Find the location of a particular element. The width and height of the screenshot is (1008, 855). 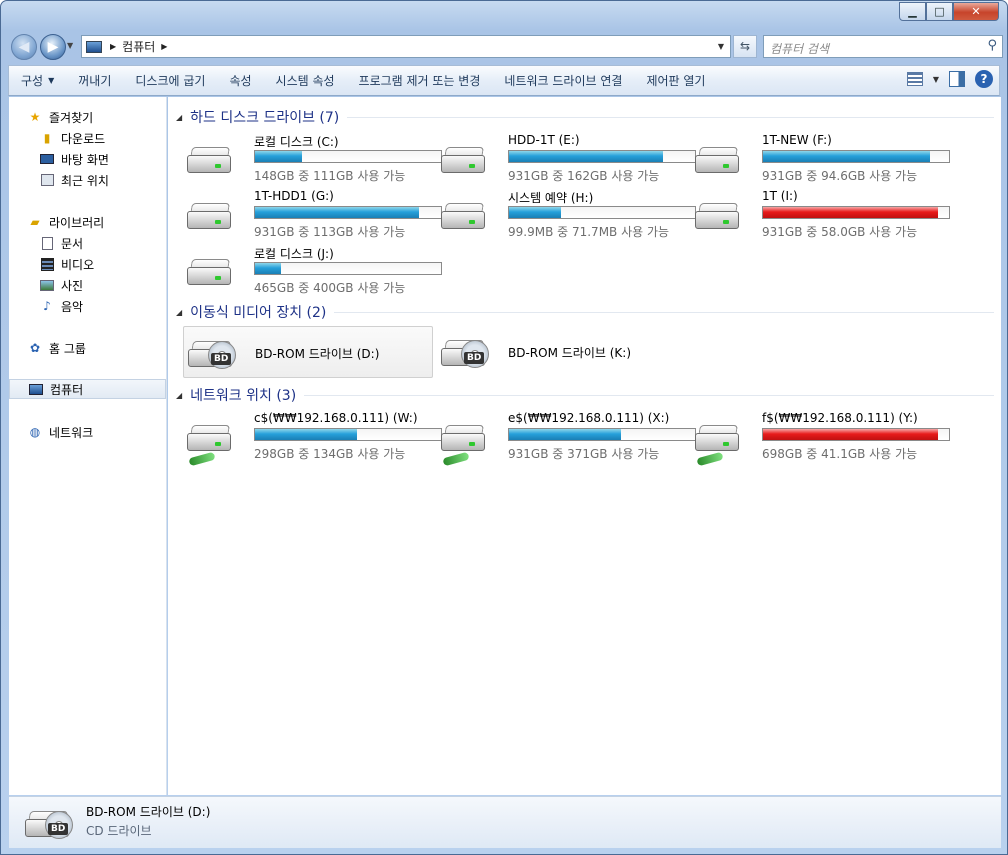

system-properties-button: 시스템 속성 is located at coordinates (305, 80).